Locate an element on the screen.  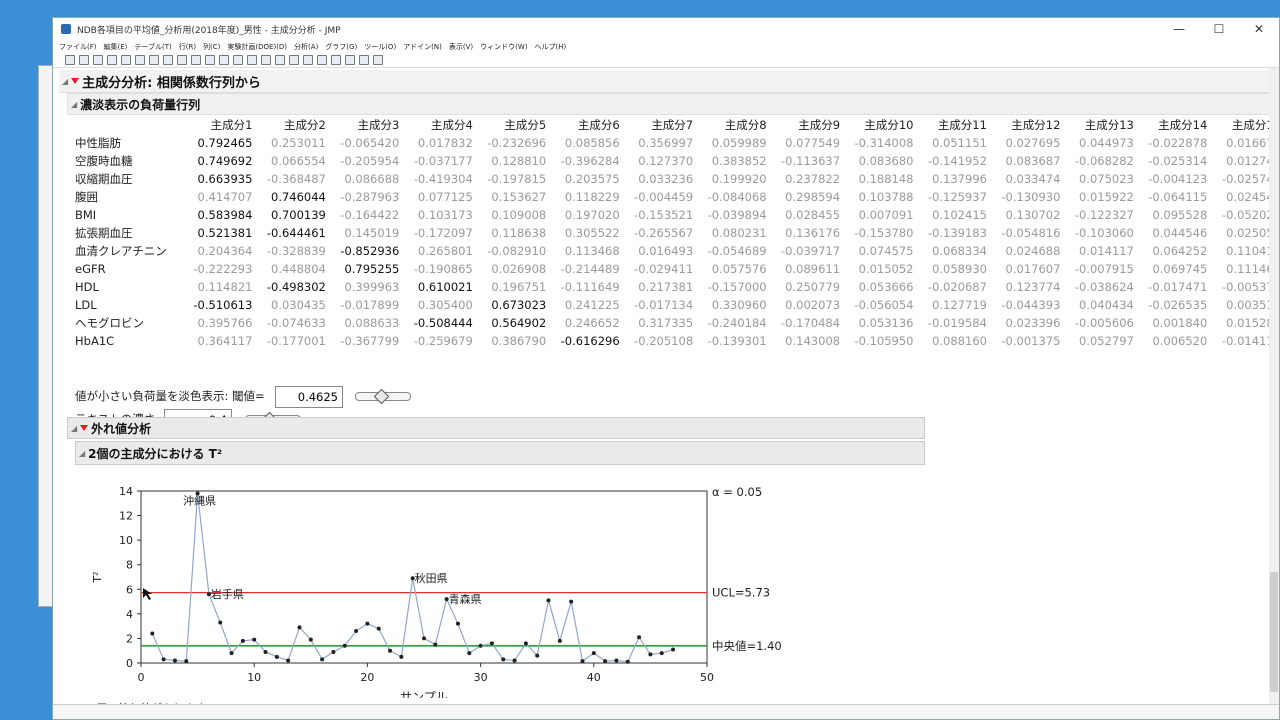
loading-cell: -0.190865 is located at coordinates (443, 269).